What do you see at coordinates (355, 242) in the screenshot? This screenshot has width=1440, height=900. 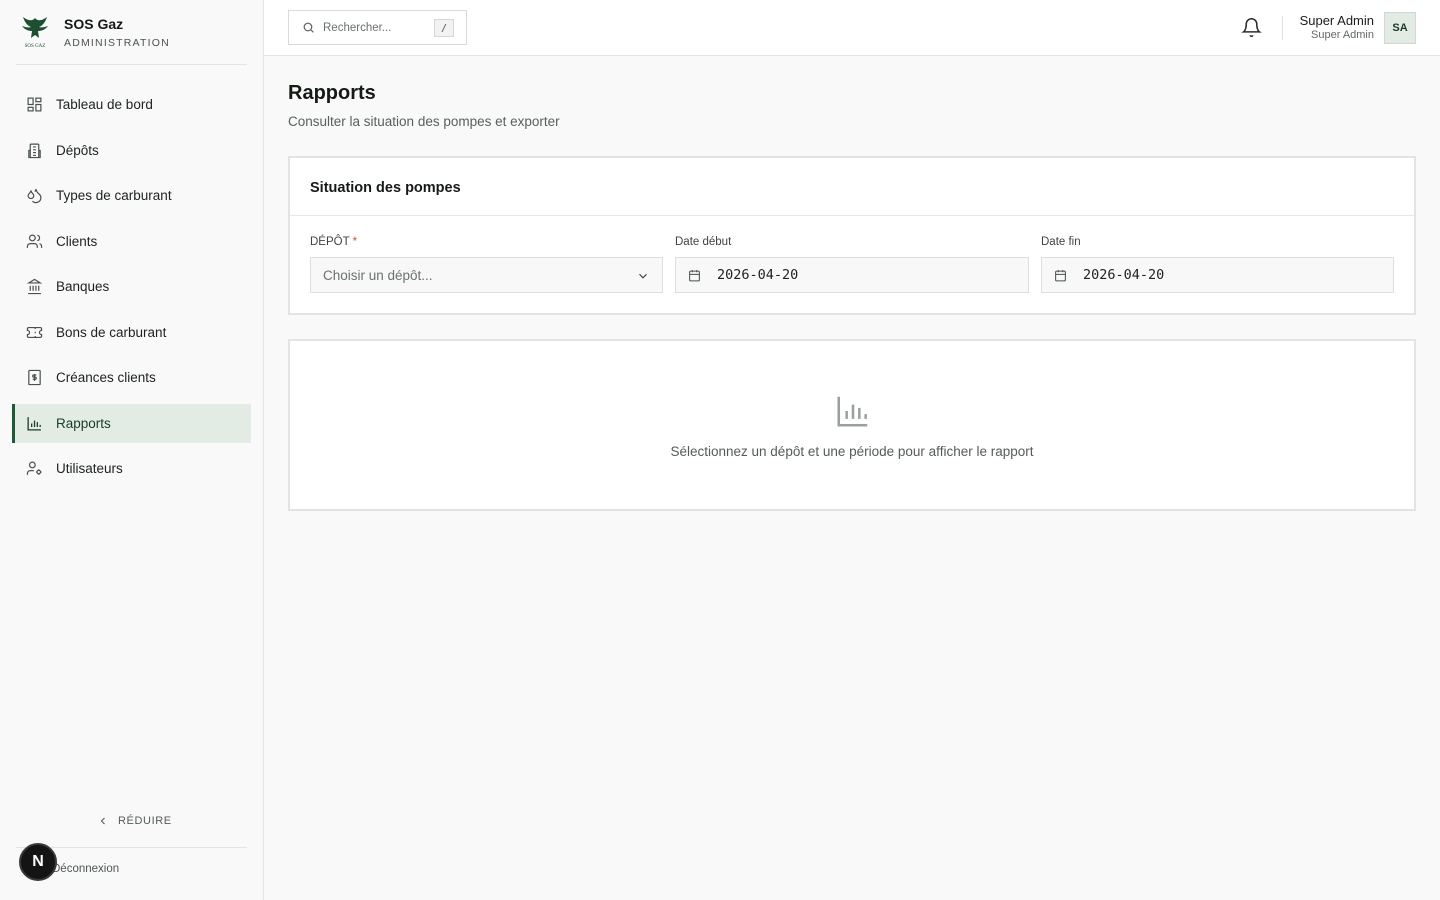 I see `required-marker: *` at bounding box center [355, 242].